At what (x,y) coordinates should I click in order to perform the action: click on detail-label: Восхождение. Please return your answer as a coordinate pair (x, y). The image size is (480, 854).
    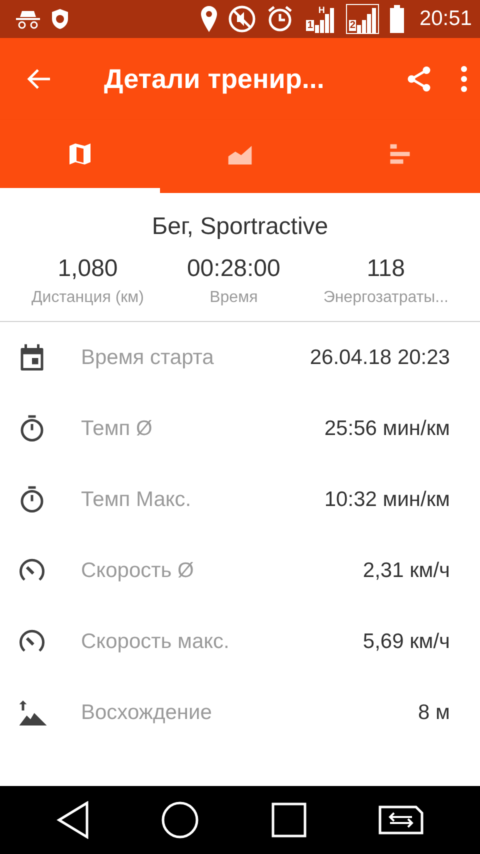
    Looking at the image, I should click on (147, 712).